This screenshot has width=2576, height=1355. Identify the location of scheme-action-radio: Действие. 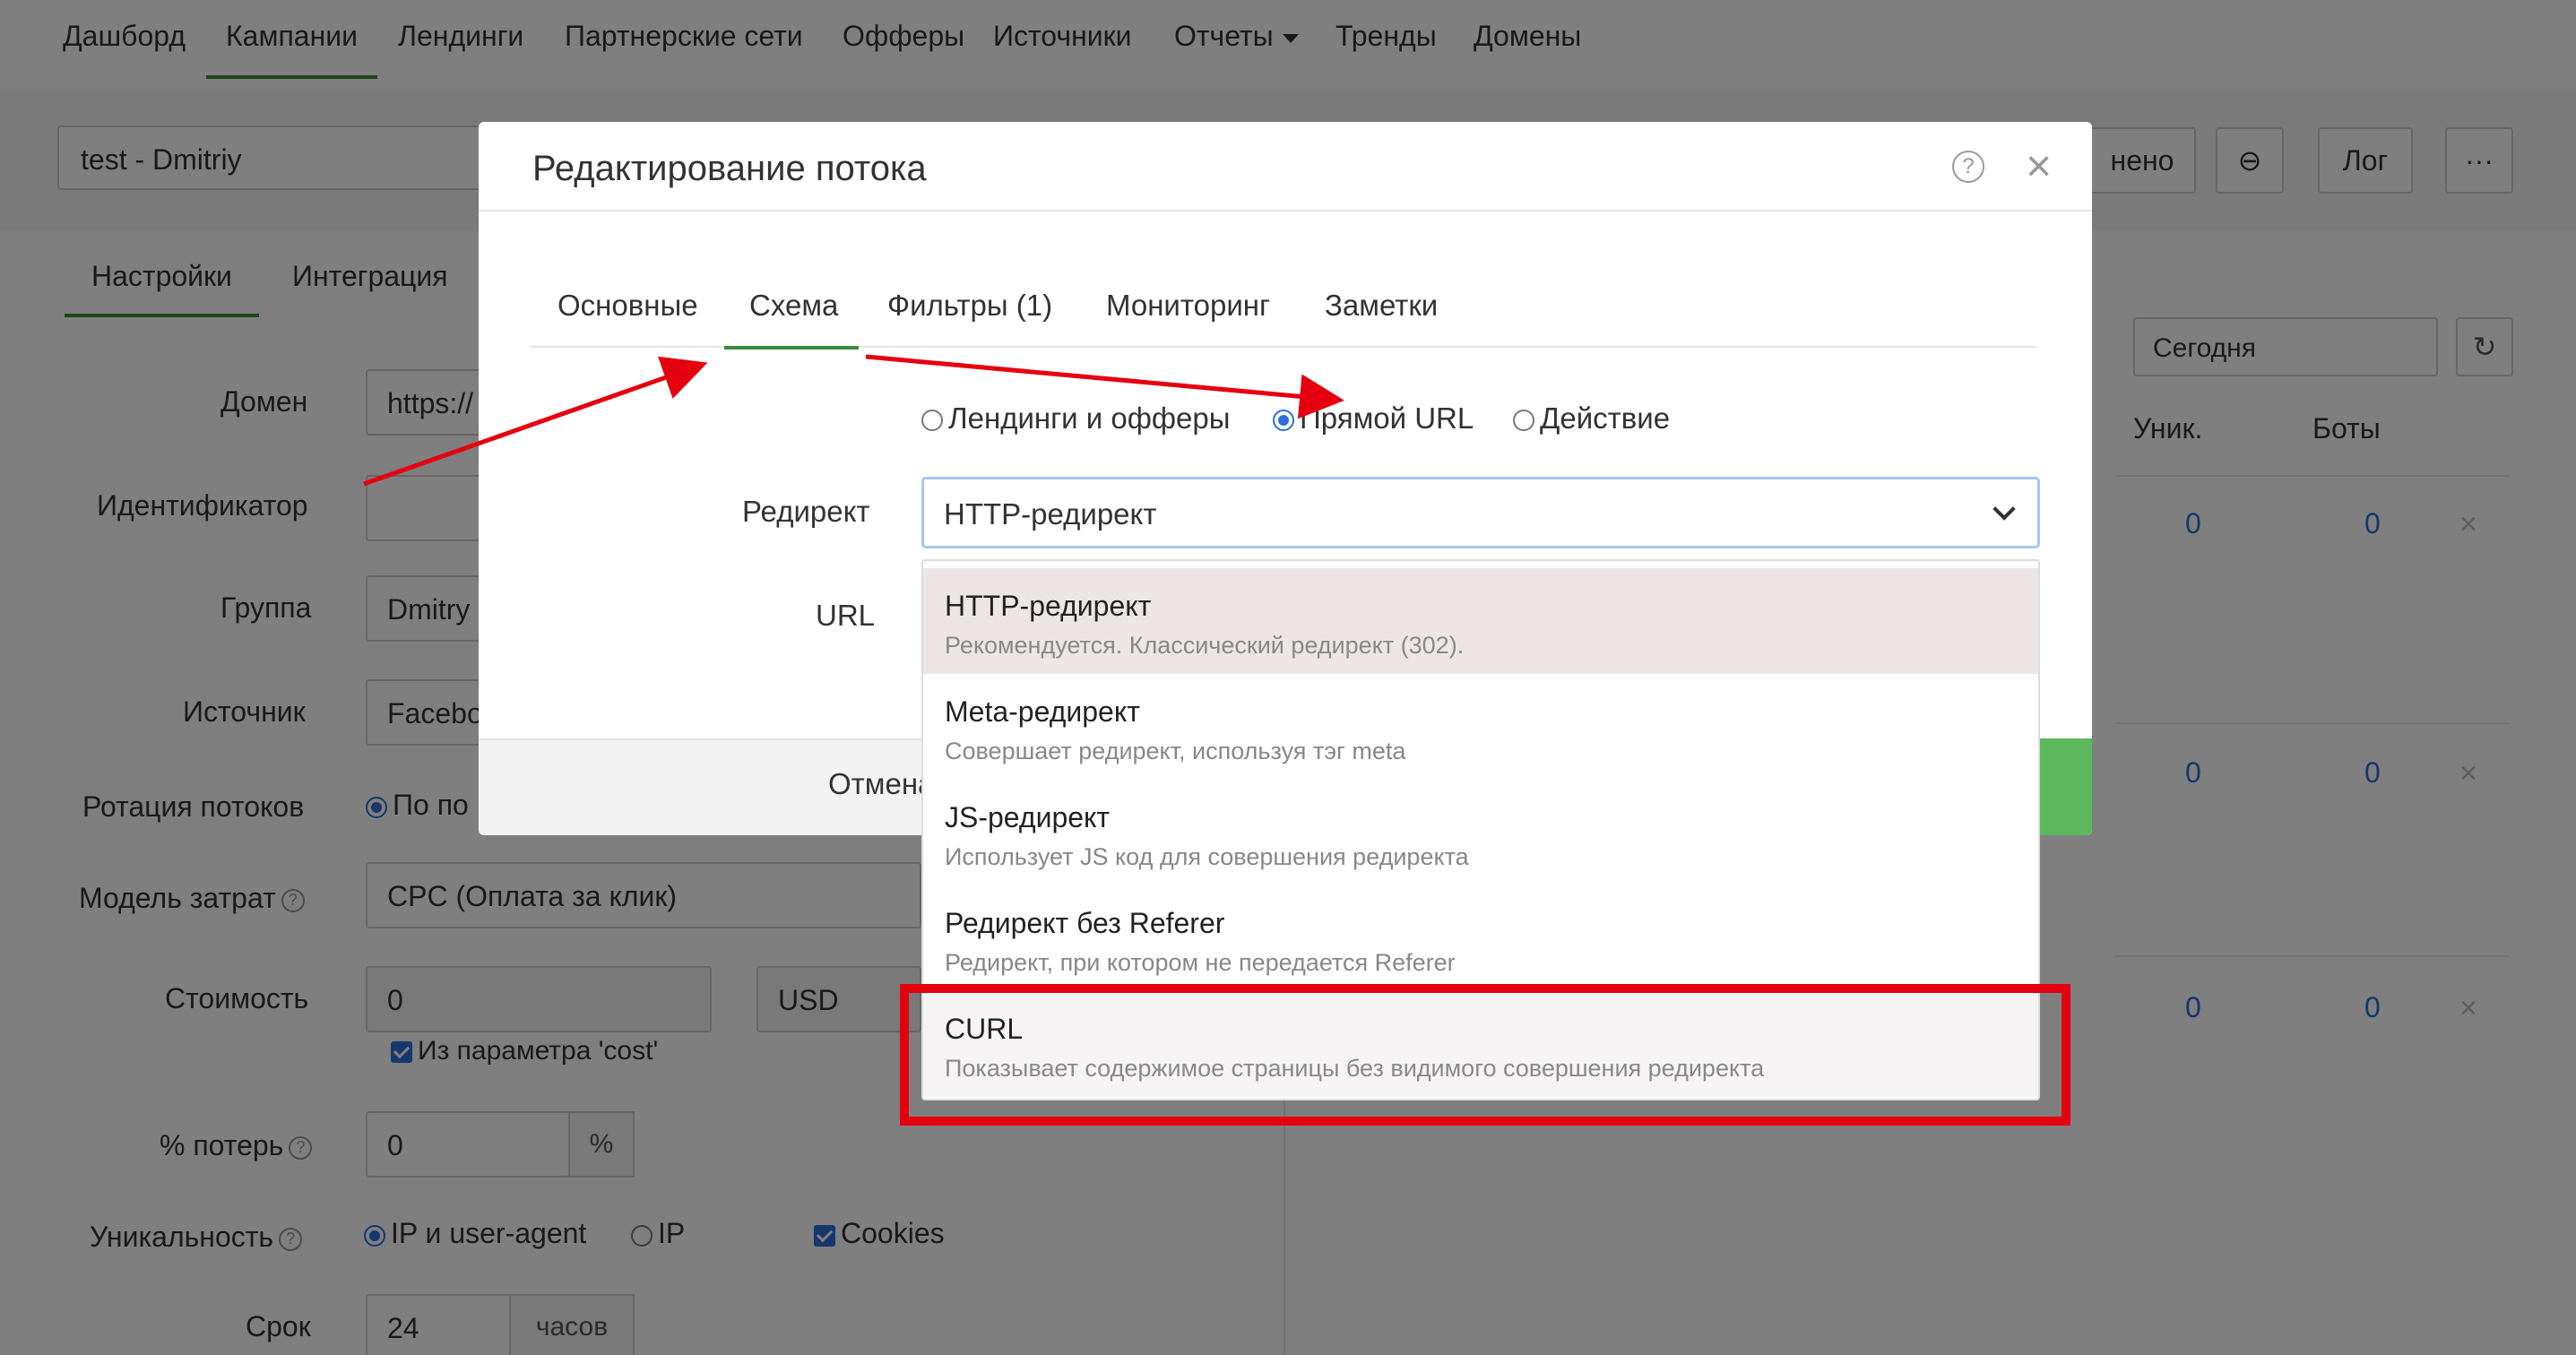
(1591, 418).